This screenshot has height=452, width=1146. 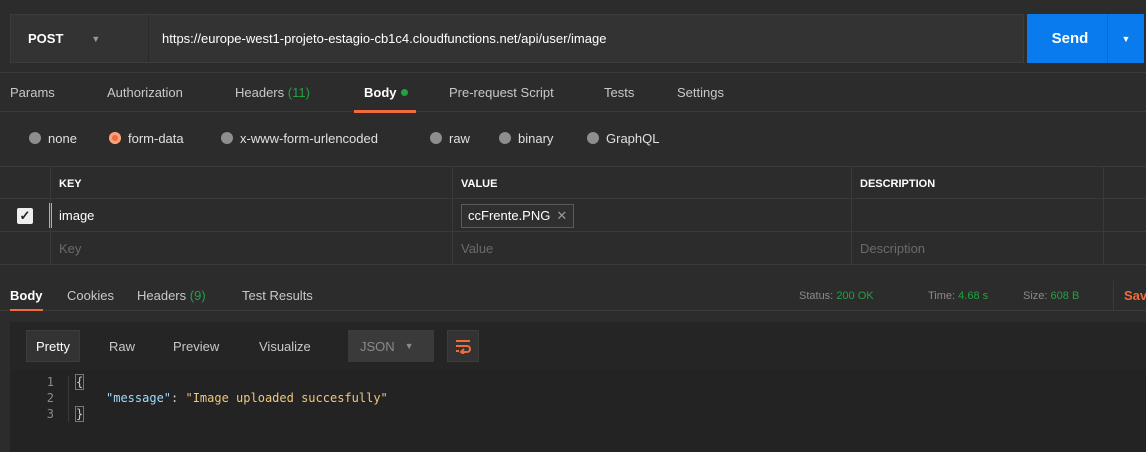 I want to click on tab-headers-label: Headers, so click(x=260, y=92).